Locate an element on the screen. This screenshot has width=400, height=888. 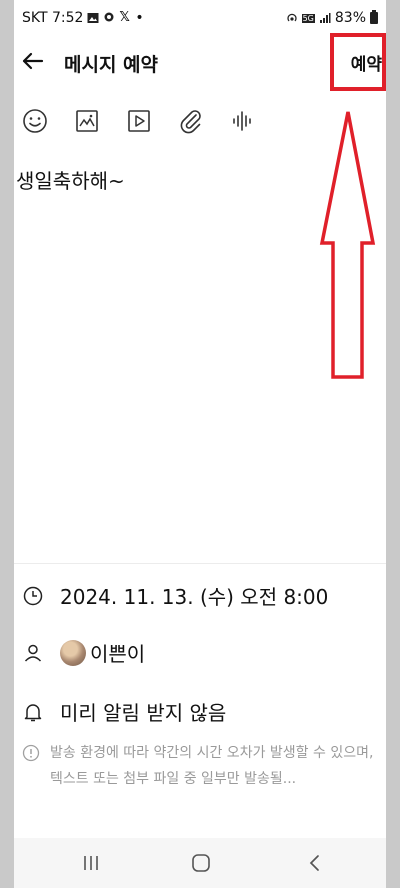
voice-icon is located at coordinates (243, 121).